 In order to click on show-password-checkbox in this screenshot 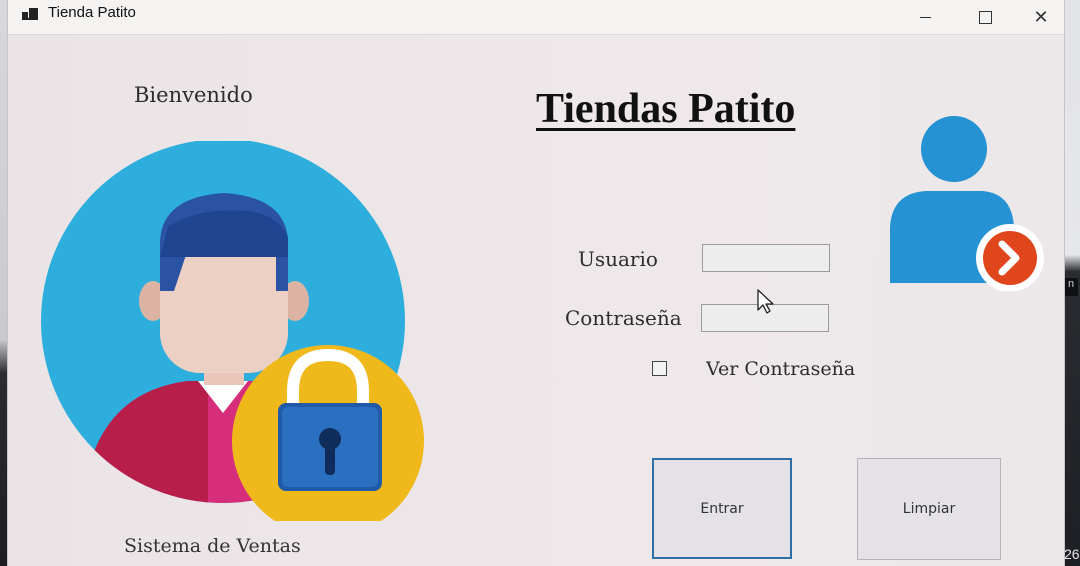, I will do `click(659, 368)`.